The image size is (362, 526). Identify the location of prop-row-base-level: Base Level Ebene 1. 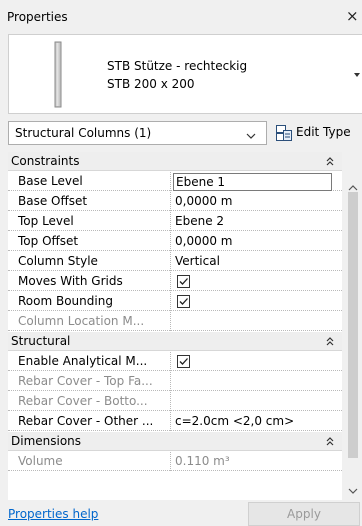
(175, 181).